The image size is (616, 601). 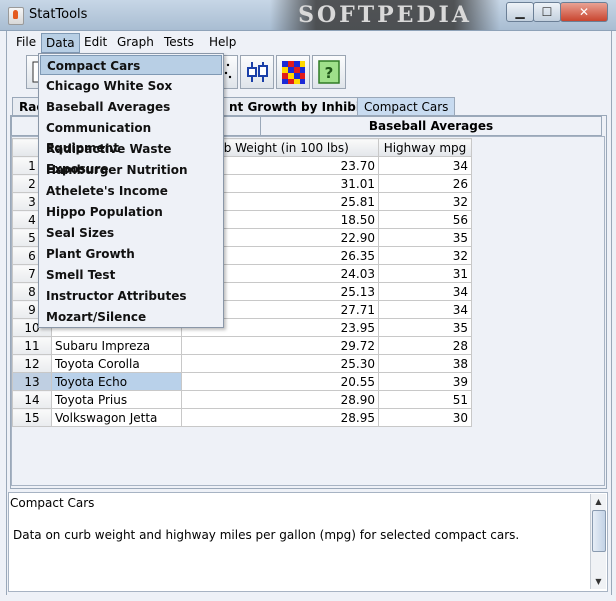 What do you see at coordinates (131, 233) in the screenshot?
I see `data-menu-item: Seal Sizes` at bounding box center [131, 233].